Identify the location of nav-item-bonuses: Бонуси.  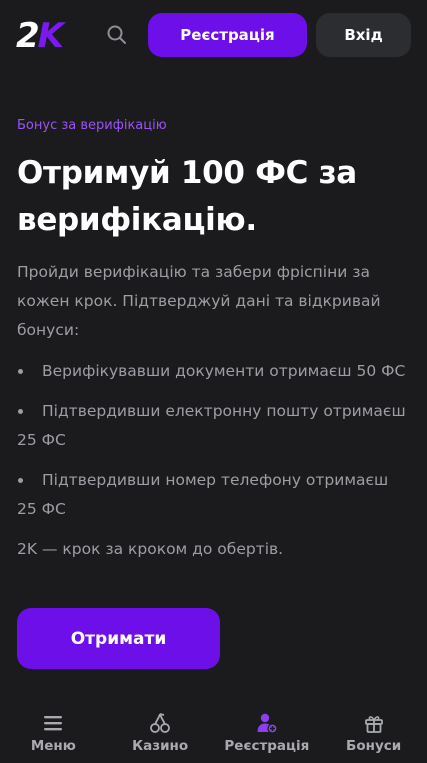
(373, 733).